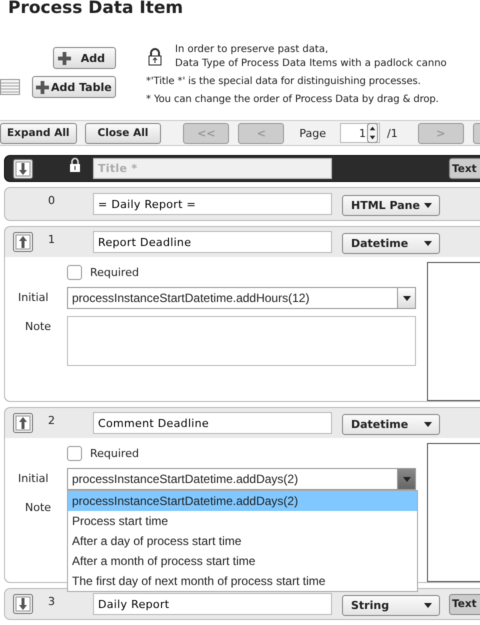 This screenshot has width=480, height=625. I want to click on item-number: 3, so click(51, 601).